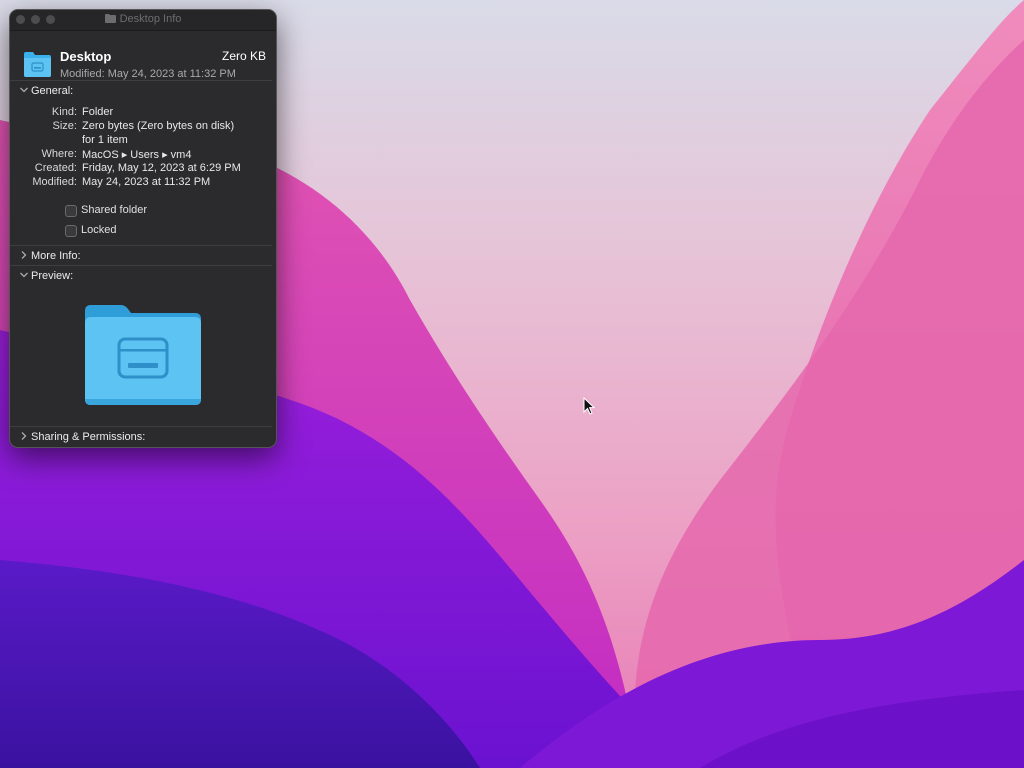  I want to click on info-row-label: Size:, so click(64, 126).